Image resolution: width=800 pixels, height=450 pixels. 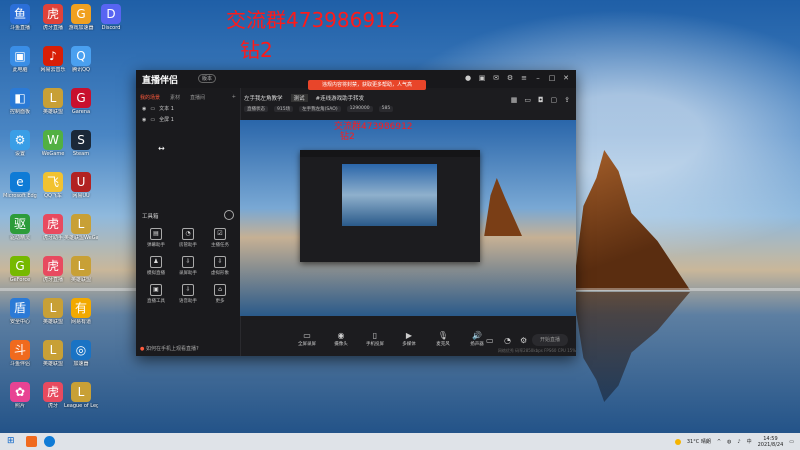 I want to click on desktop-icon-label: 网易UU, so click(x=81, y=196).